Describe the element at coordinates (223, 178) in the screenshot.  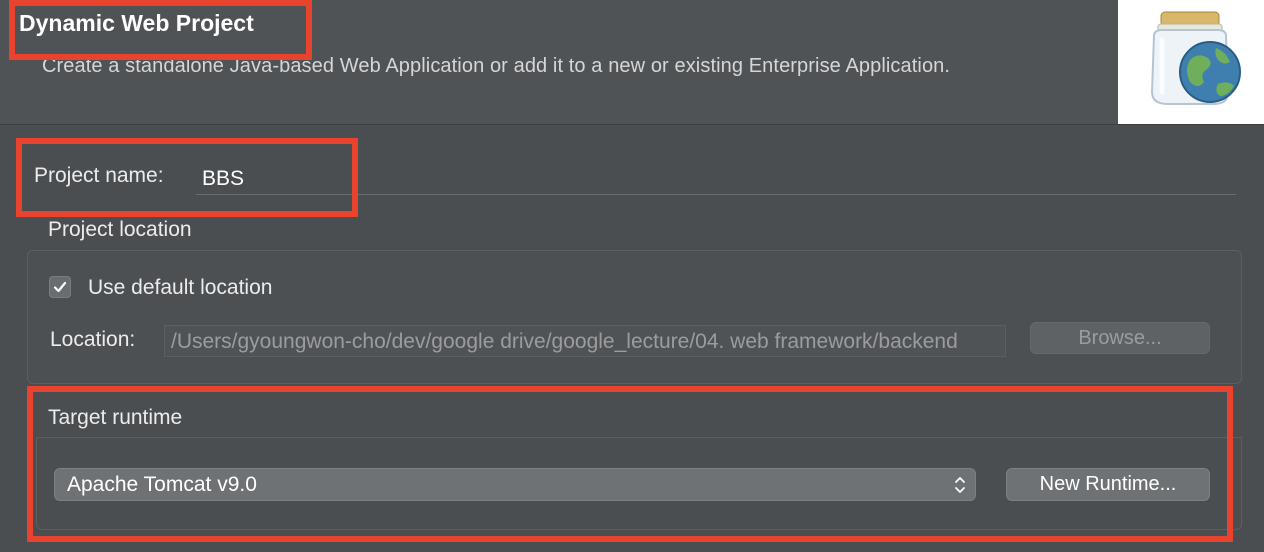
I see `project-name-value: BBS` at that location.